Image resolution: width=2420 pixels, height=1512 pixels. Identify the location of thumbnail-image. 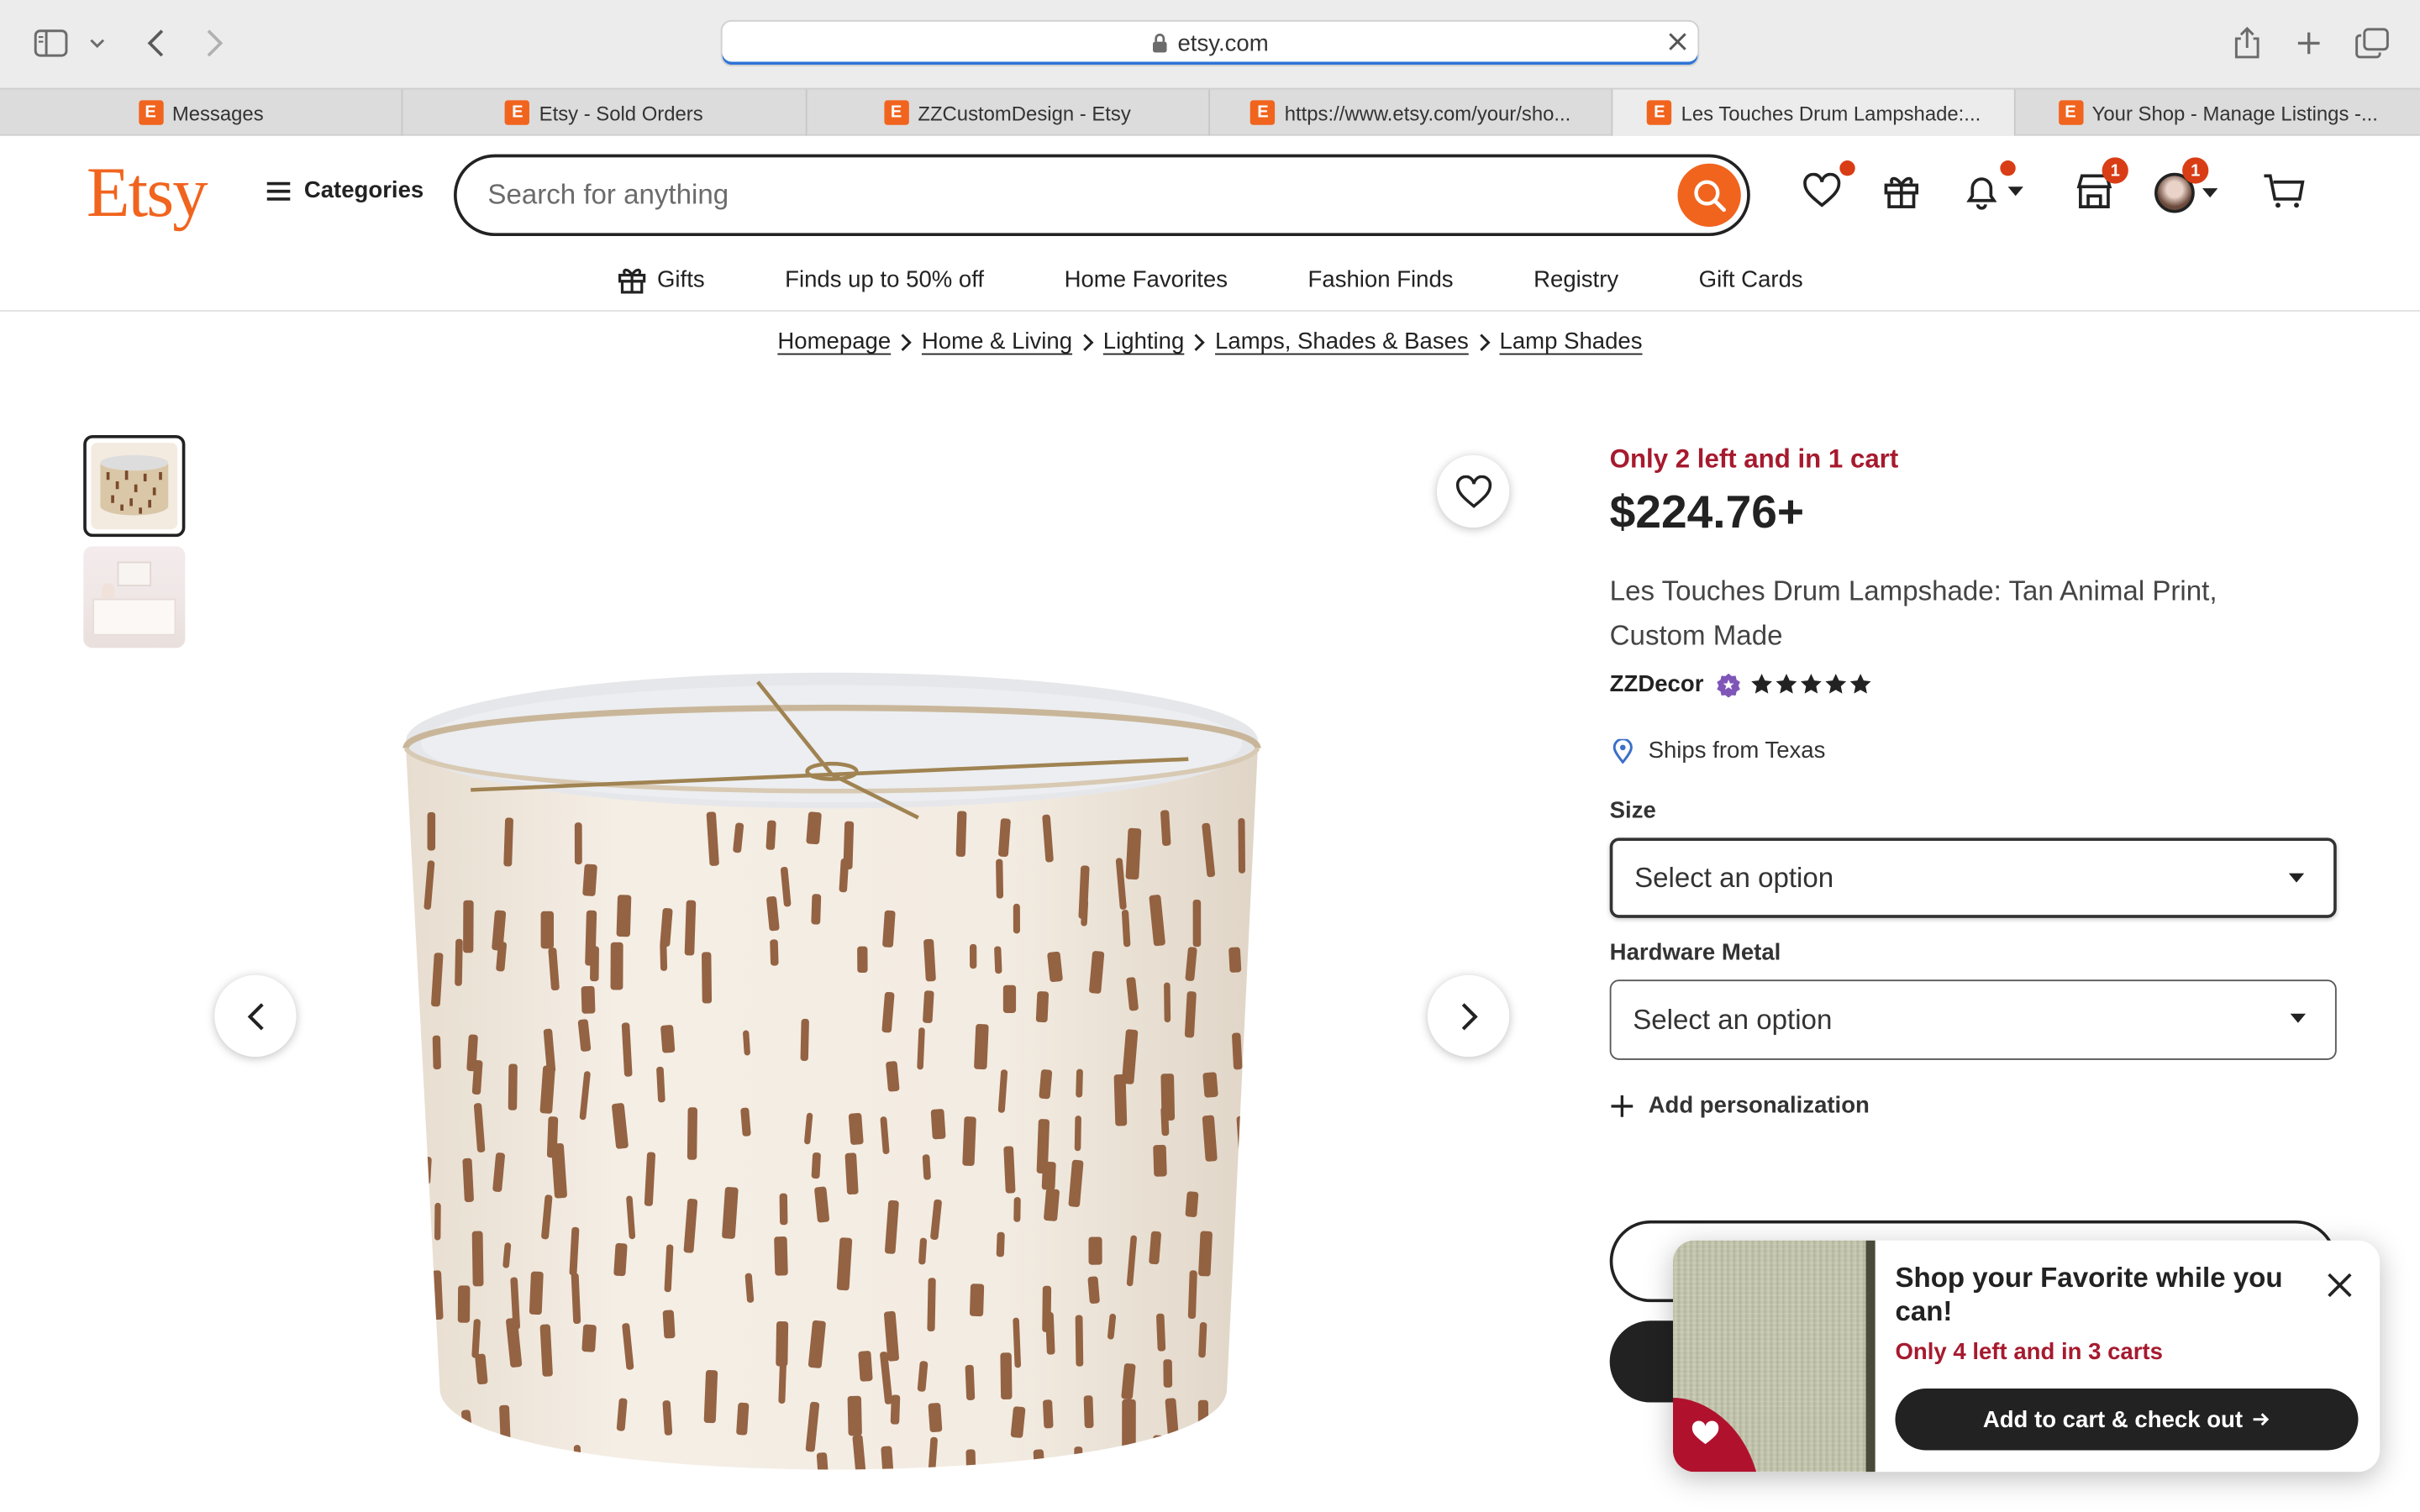
(134, 486).